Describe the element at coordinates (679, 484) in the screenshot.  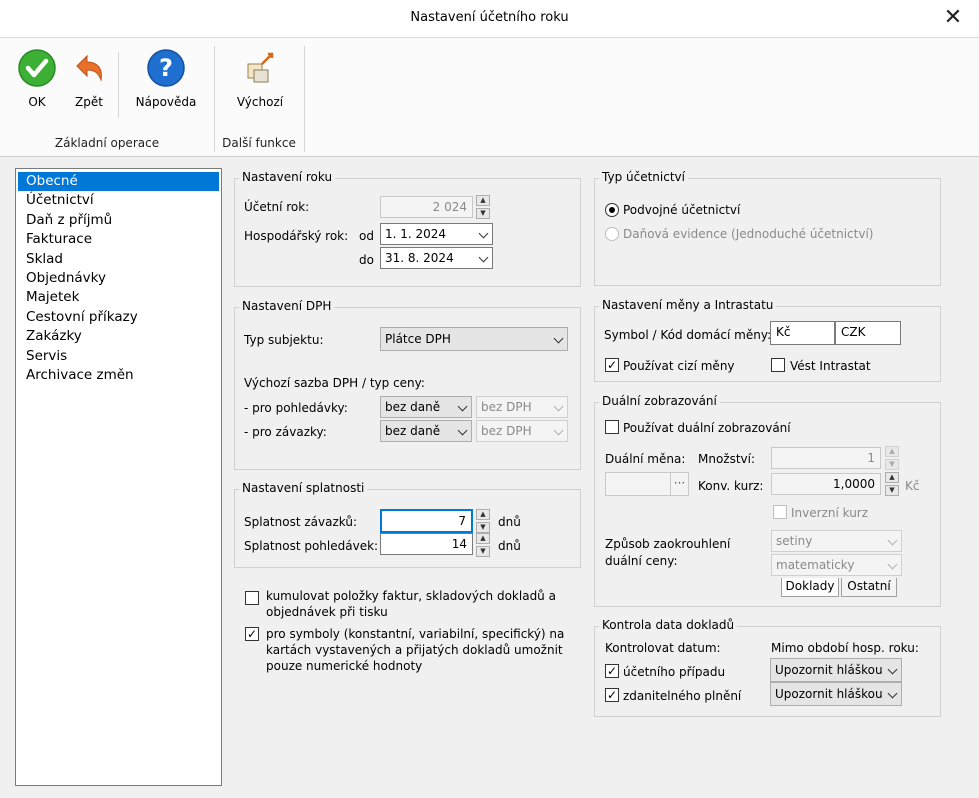
I see `dual-currency-browse-button: ···` at that location.